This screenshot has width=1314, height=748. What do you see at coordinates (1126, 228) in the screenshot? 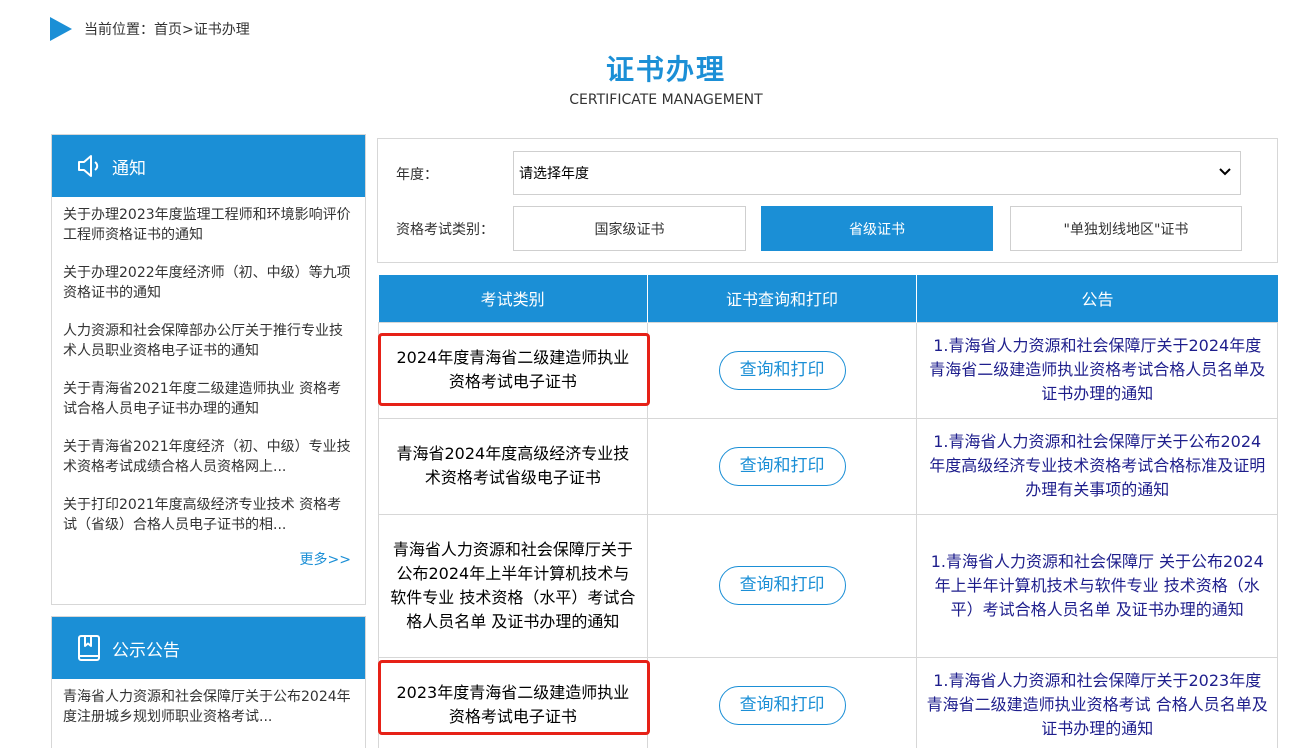
I see `special-region-cert-button: "单独划线地区"证书` at bounding box center [1126, 228].